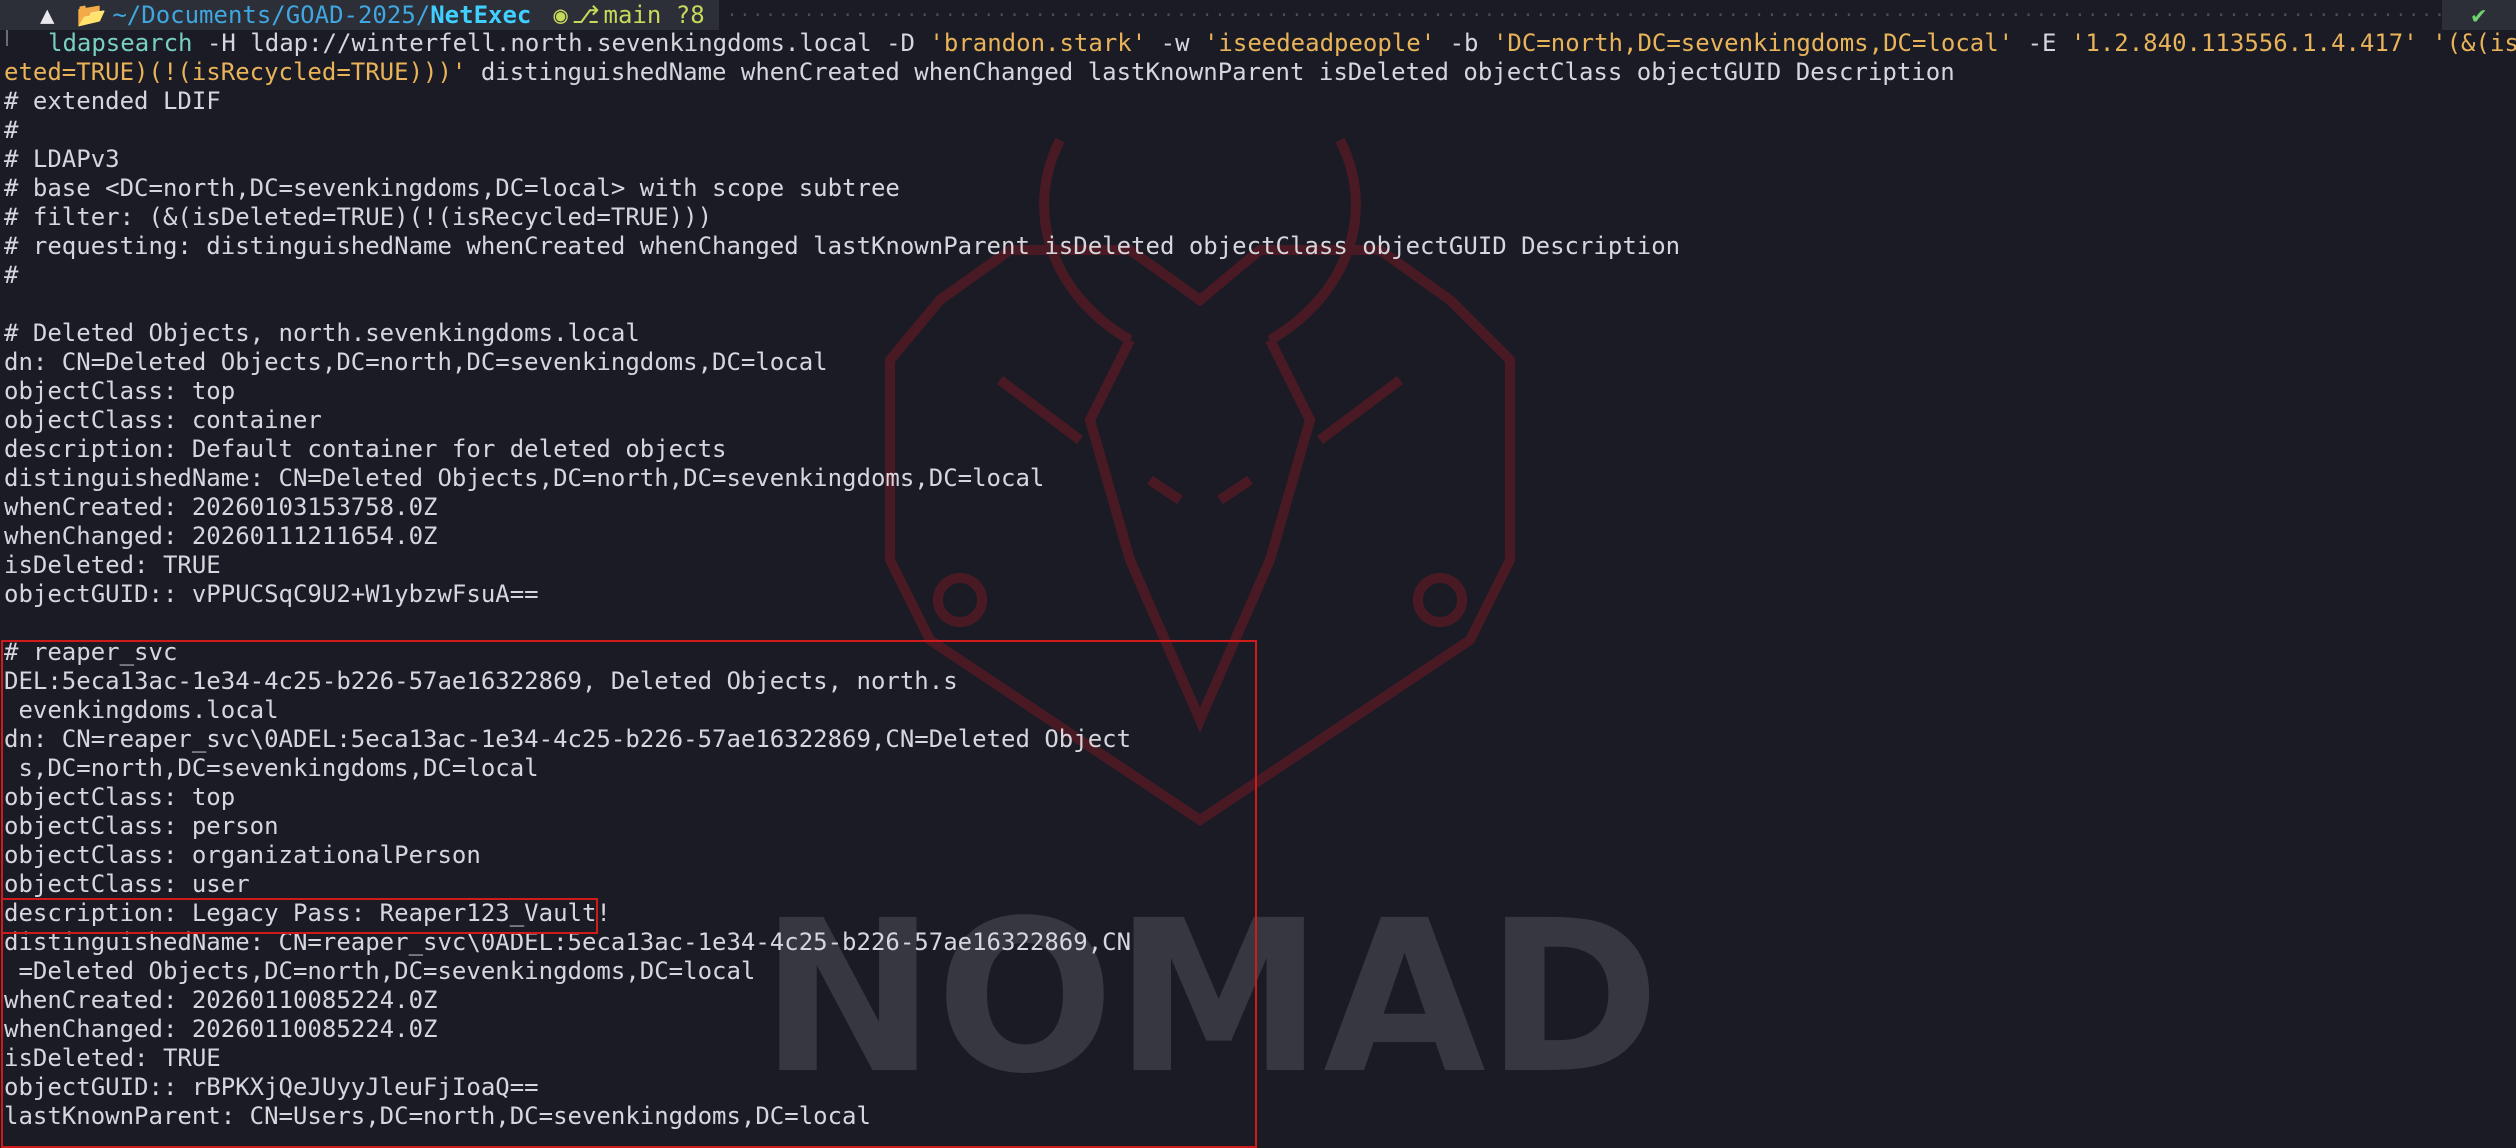  I want to click on arch-logo-icon: ▲, so click(47, 15).